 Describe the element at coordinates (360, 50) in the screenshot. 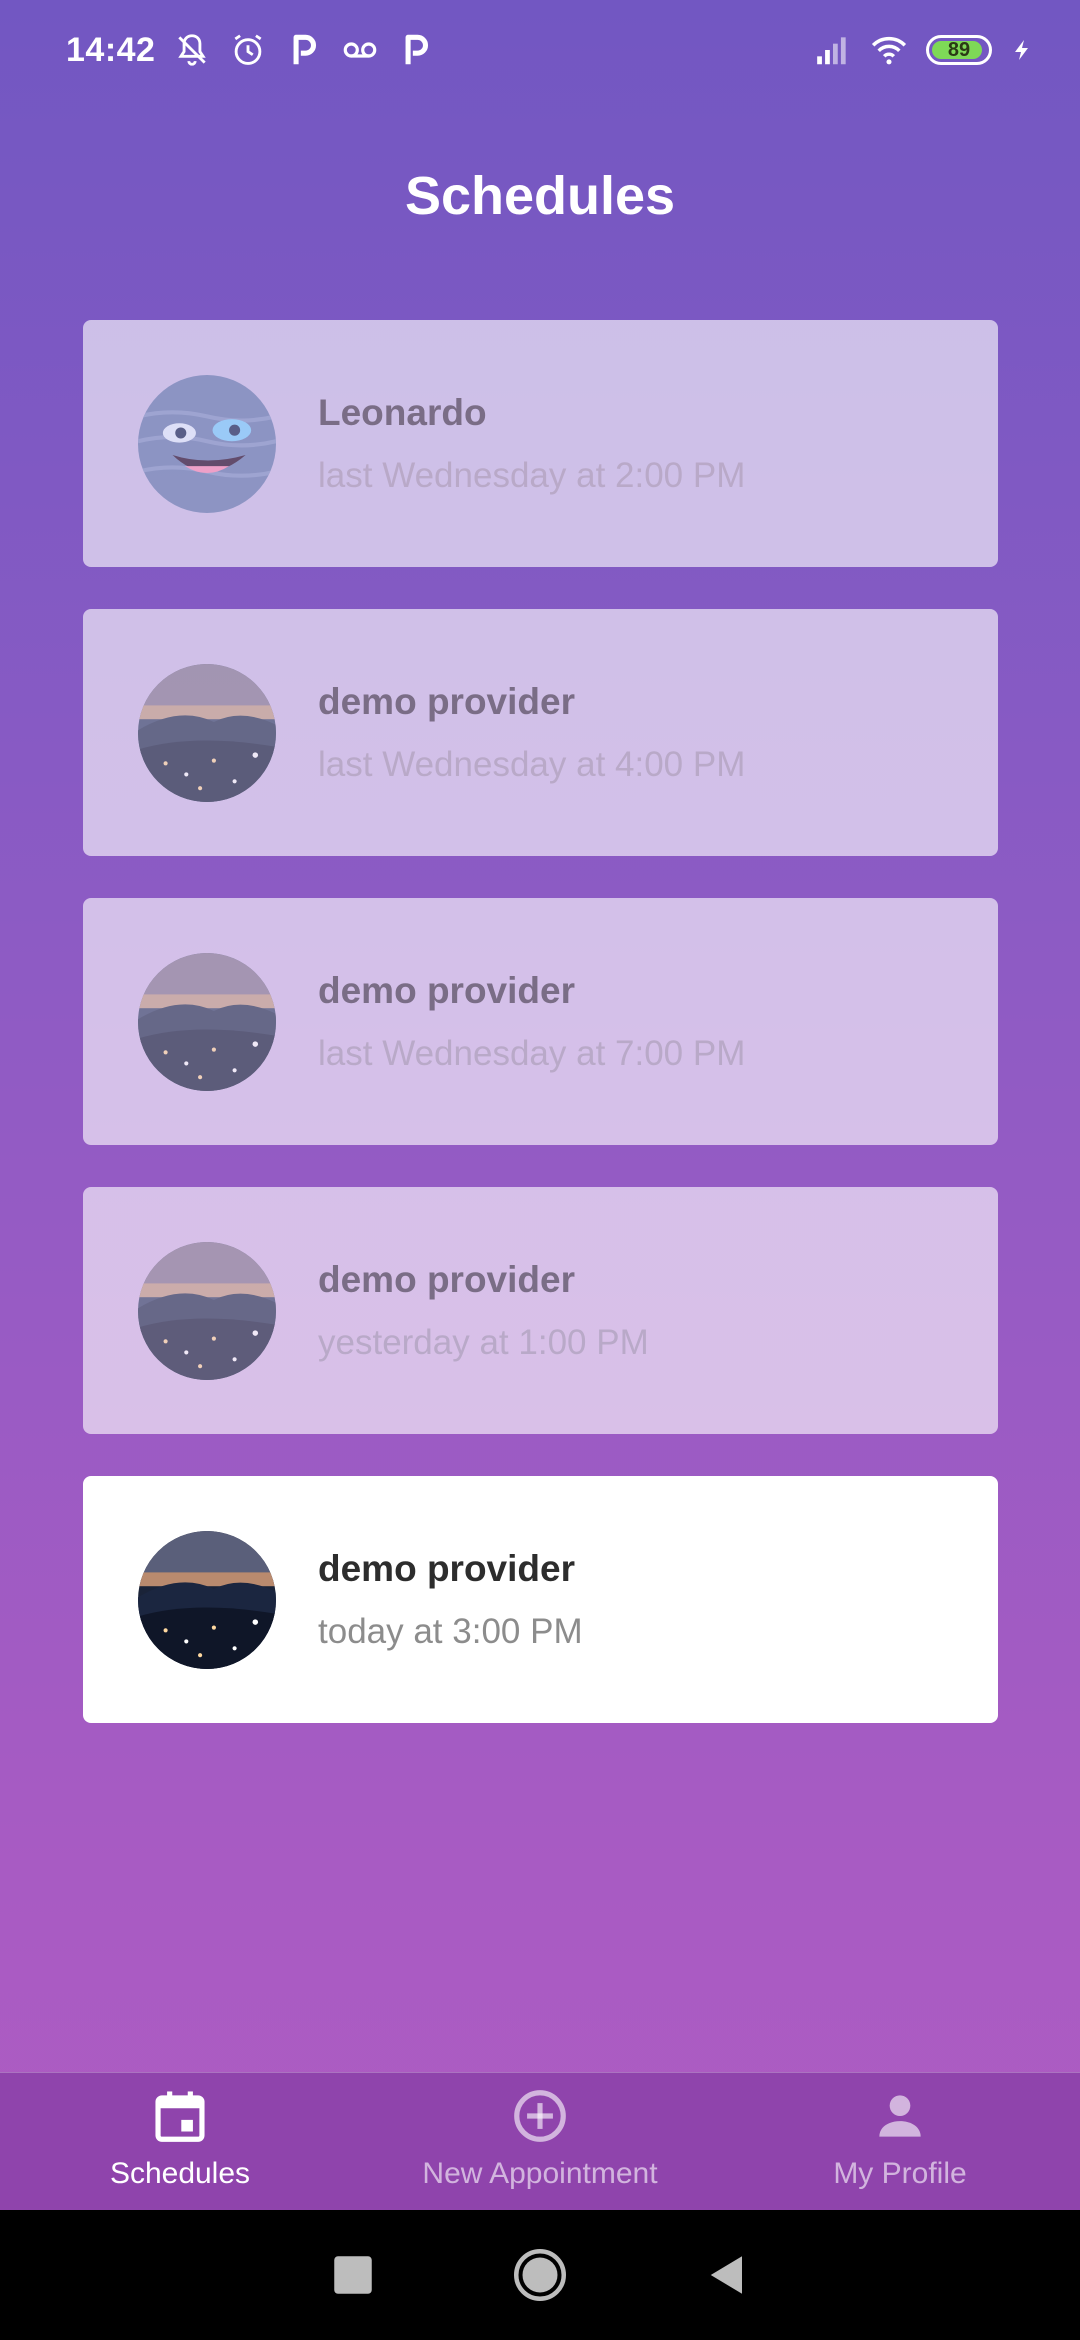

I see `voicemail-icon` at that location.